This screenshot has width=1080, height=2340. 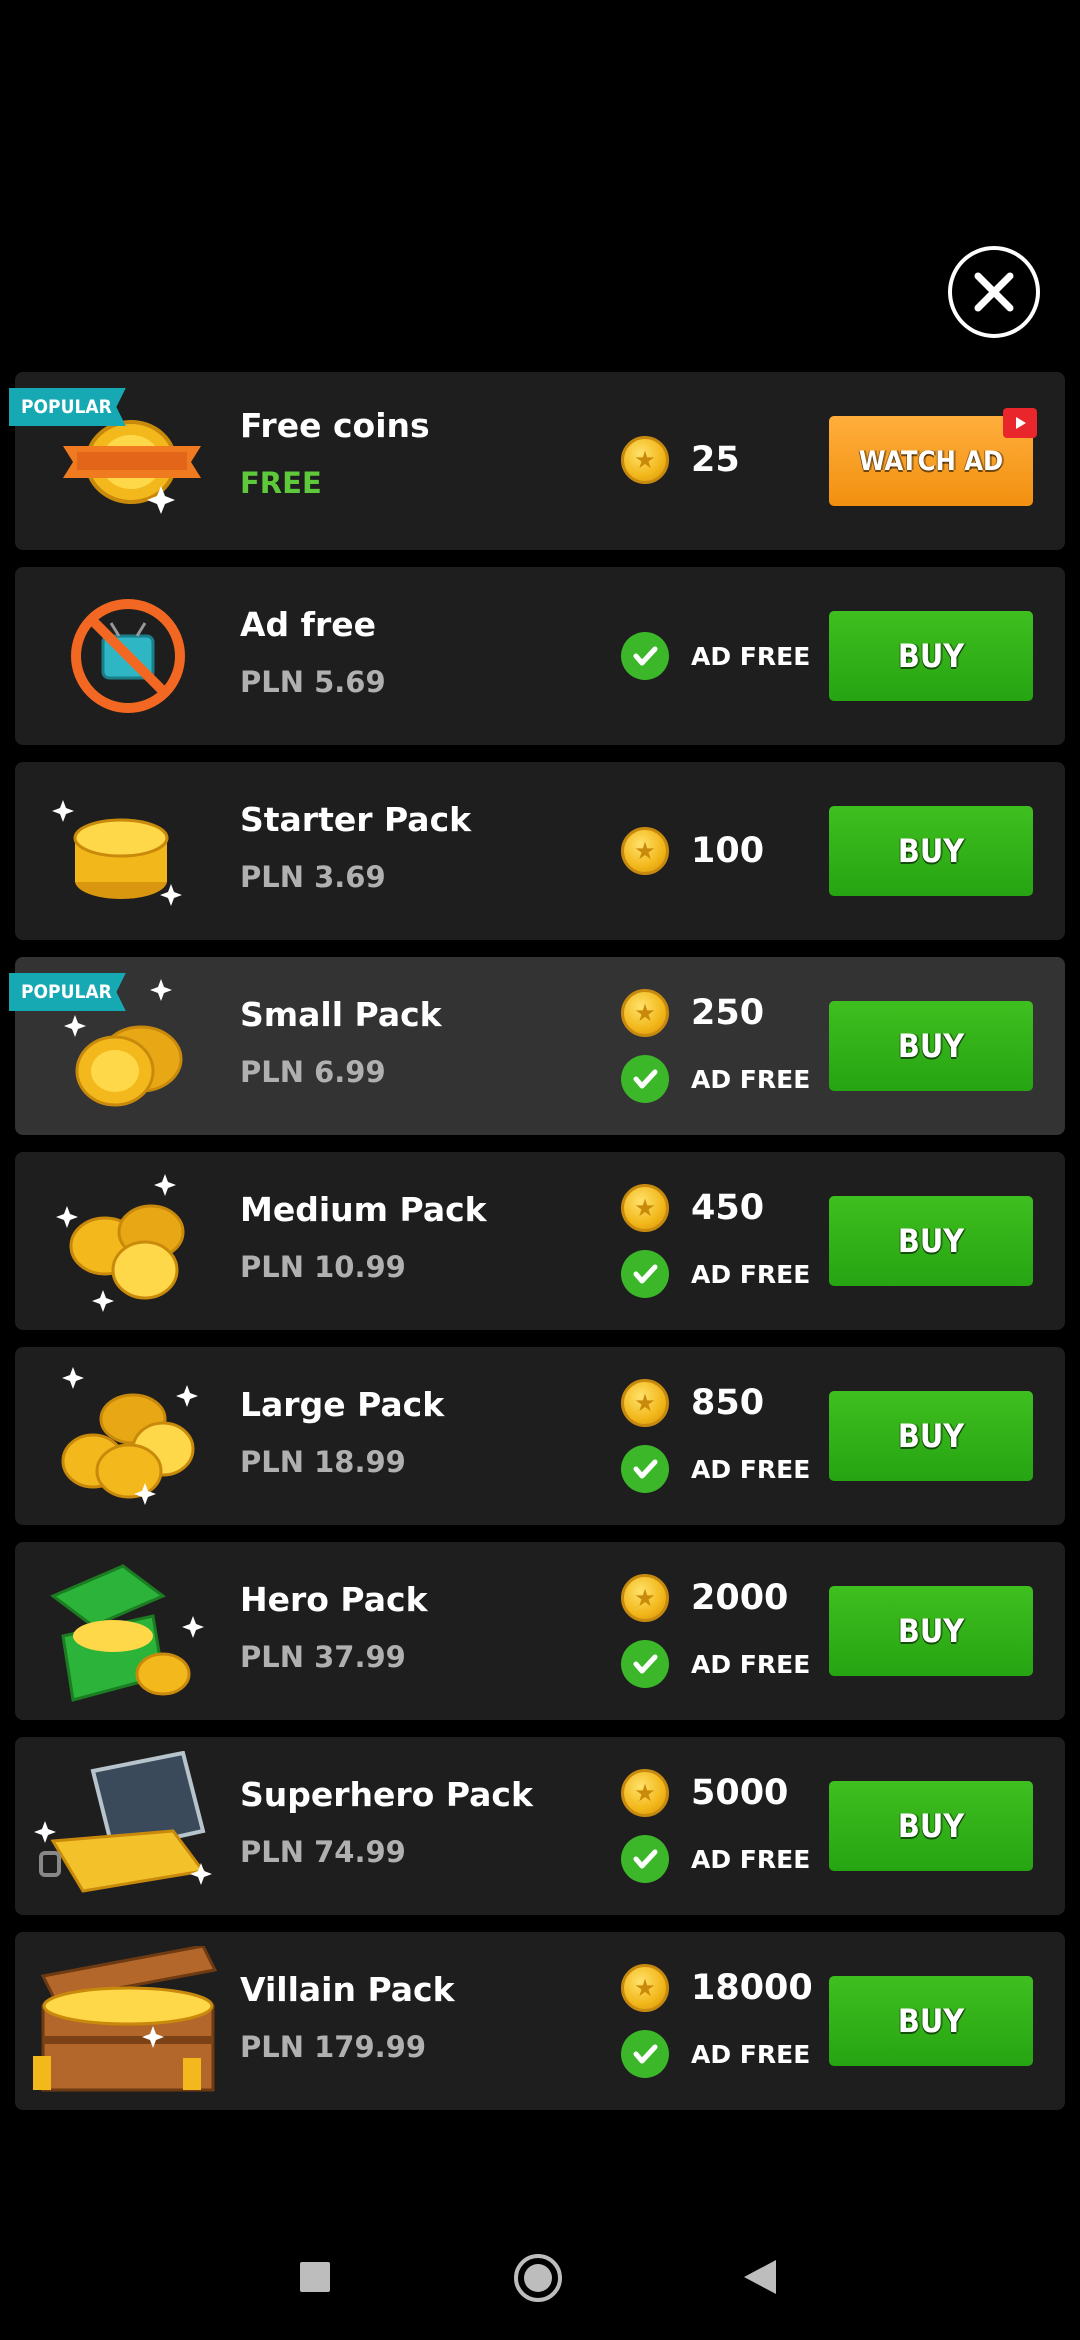 What do you see at coordinates (128, 656) in the screenshot?
I see `no-tv-icon` at bounding box center [128, 656].